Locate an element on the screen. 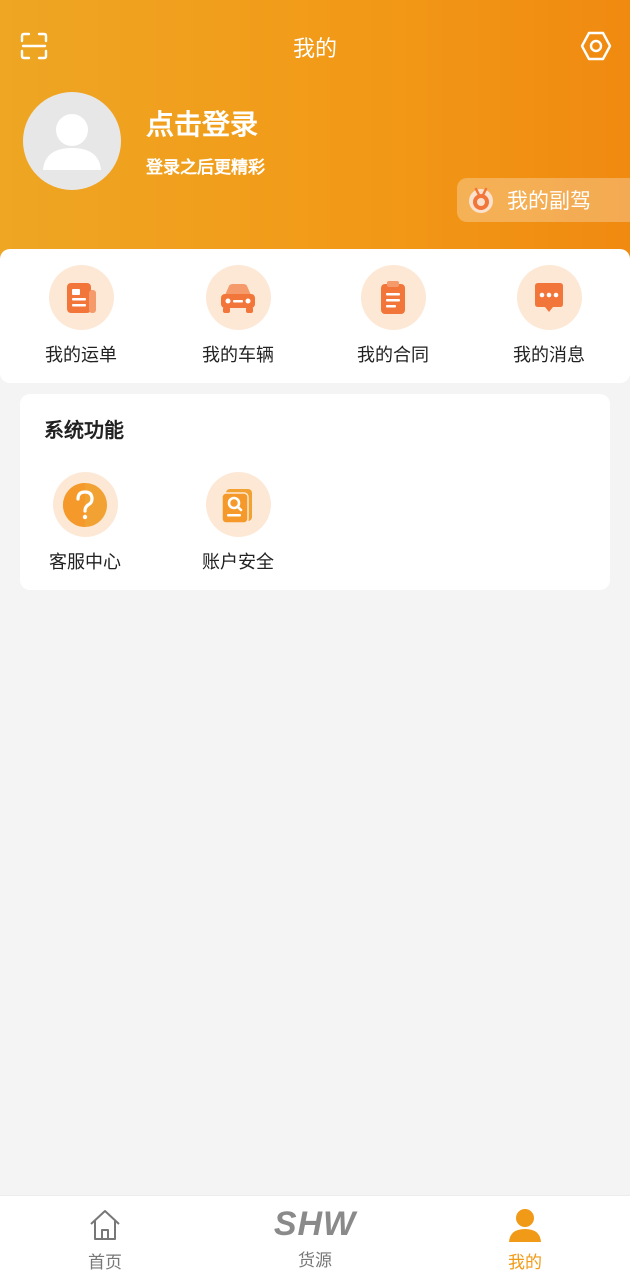 This screenshot has width=630, height=1281. system-functions-card: 系统功能 客服中心 账户安全 is located at coordinates (315, 492).